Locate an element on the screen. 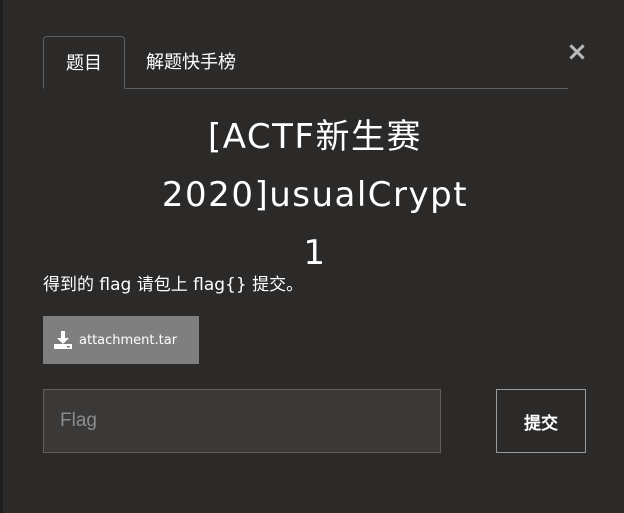  tab-bar: 题目 解题快手榜 is located at coordinates (305, 62).